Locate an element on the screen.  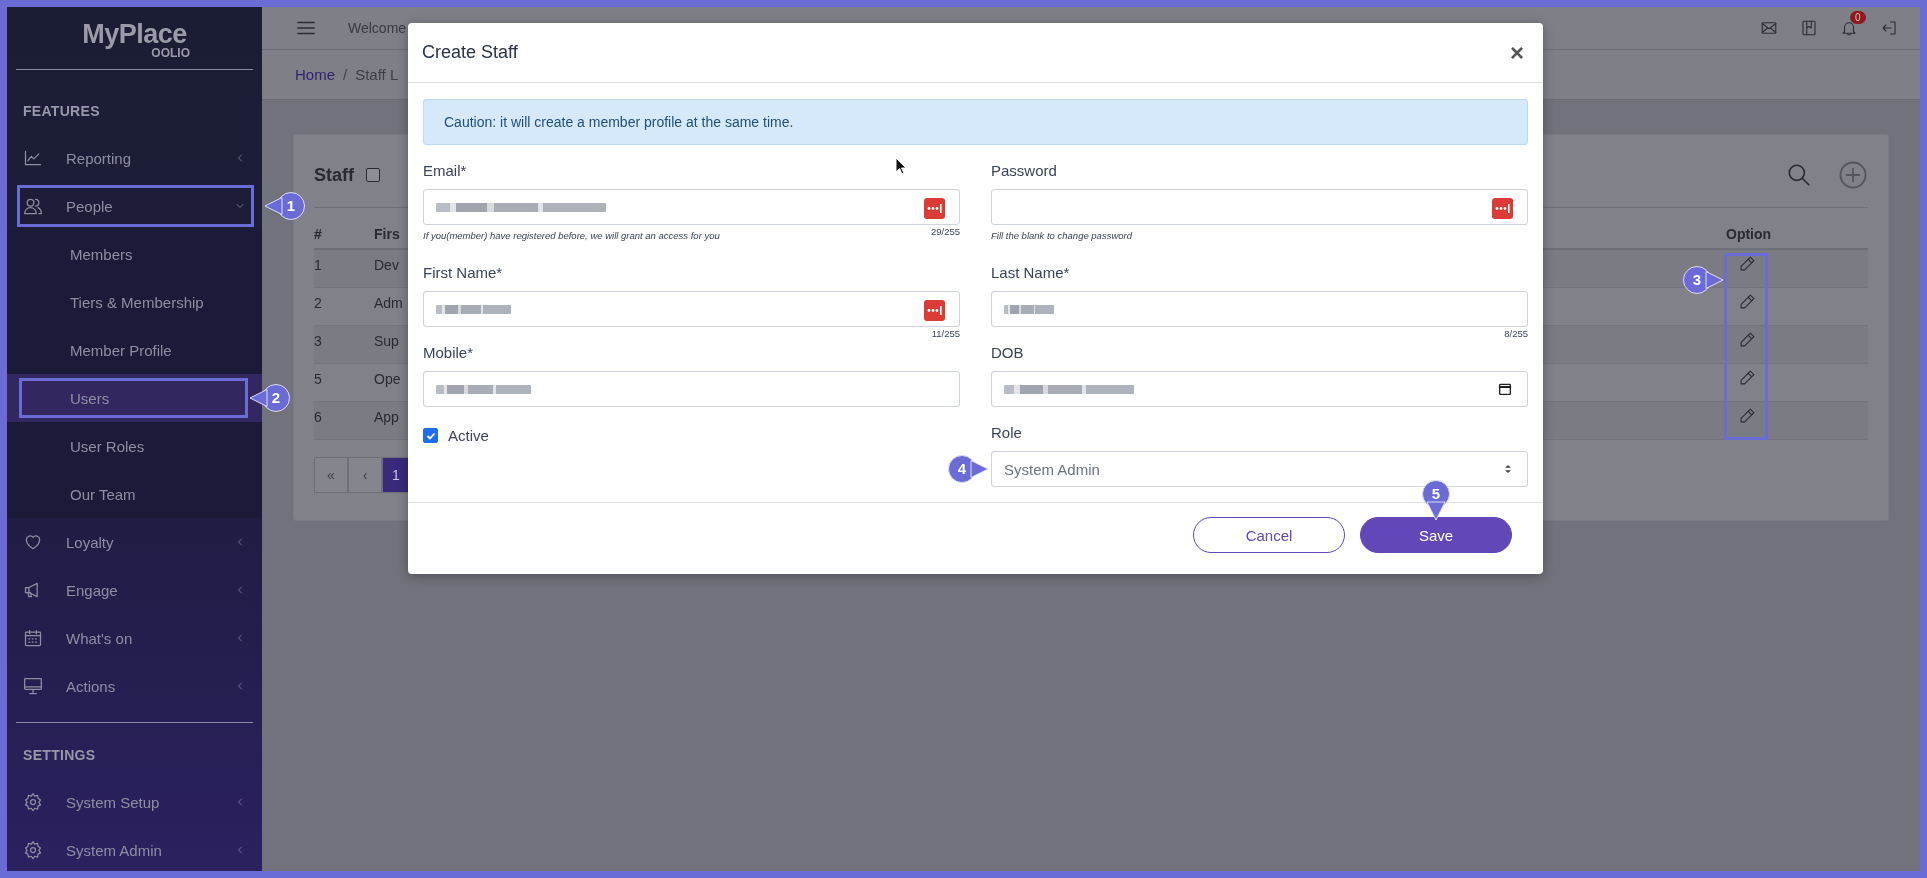
blurred-value is located at coordinates (1029, 309).